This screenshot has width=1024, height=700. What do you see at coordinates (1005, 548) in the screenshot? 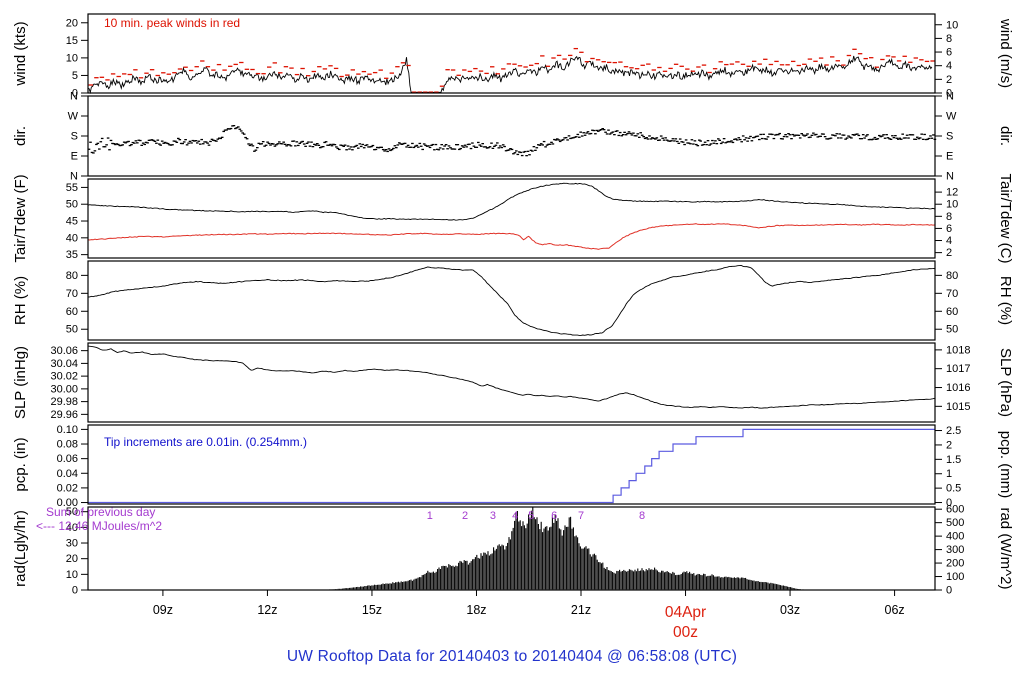
I see `axis-label-right-rad: rad (W/m^2)` at bounding box center [1005, 548].